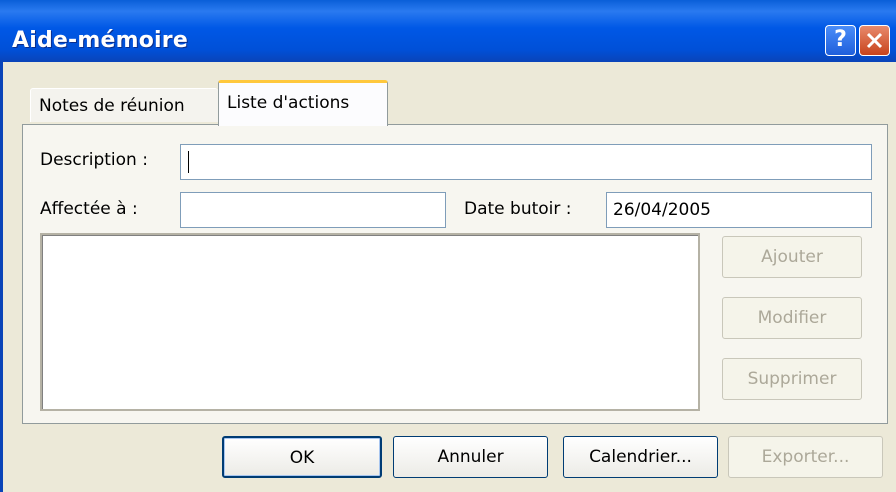  Describe the element at coordinates (124, 105) in the screenshot. I see `tab-meeting-notes: Notes de réunion` at that location.